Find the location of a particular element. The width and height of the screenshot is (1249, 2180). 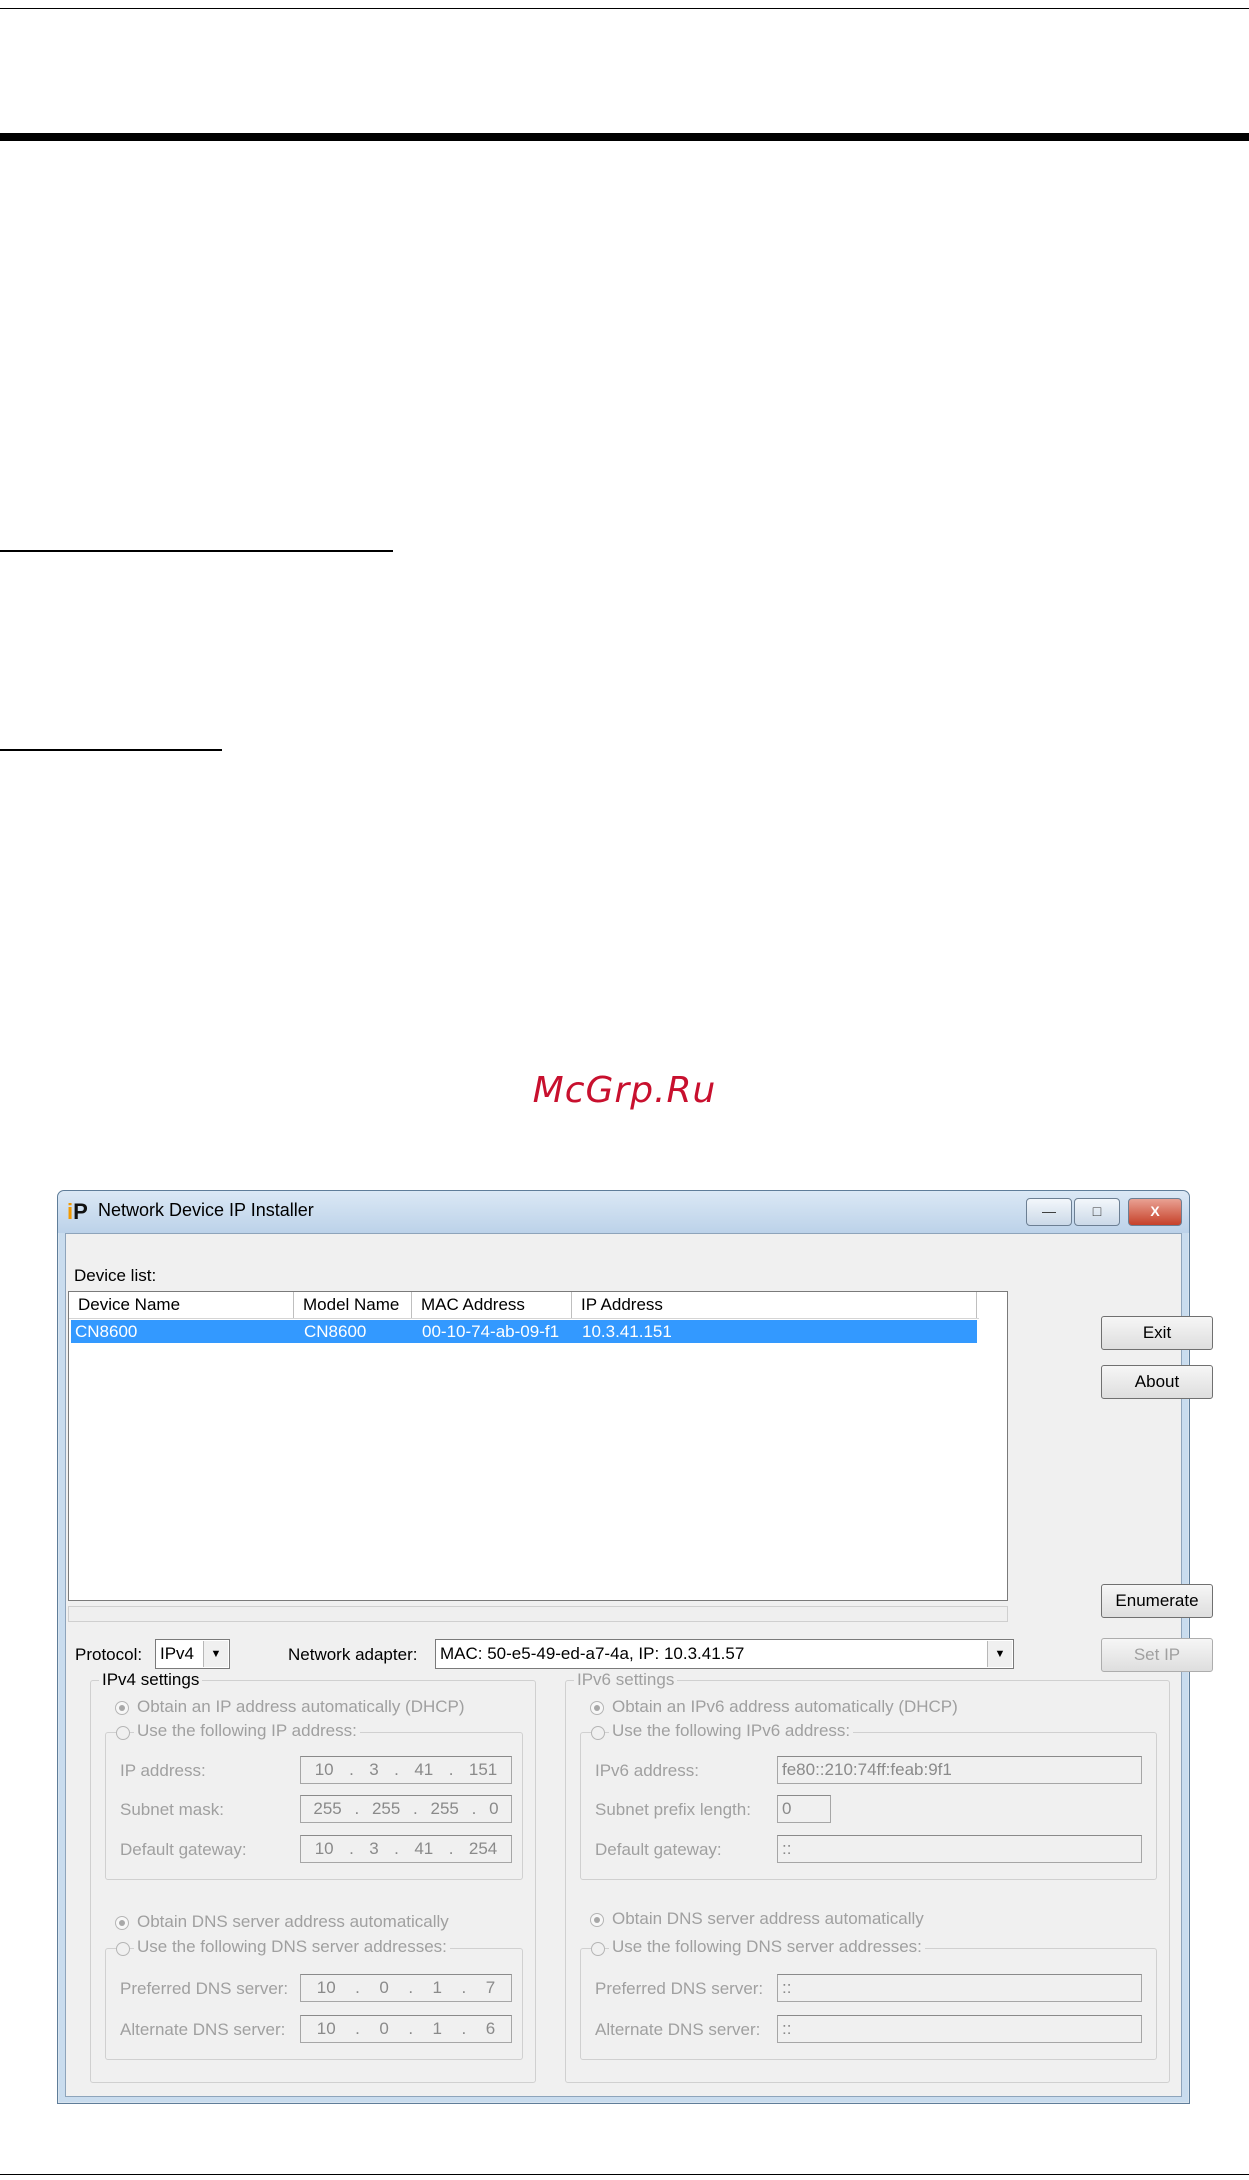

subnet-prefix-length-field: 0 is located at coordinates (804, 1809).